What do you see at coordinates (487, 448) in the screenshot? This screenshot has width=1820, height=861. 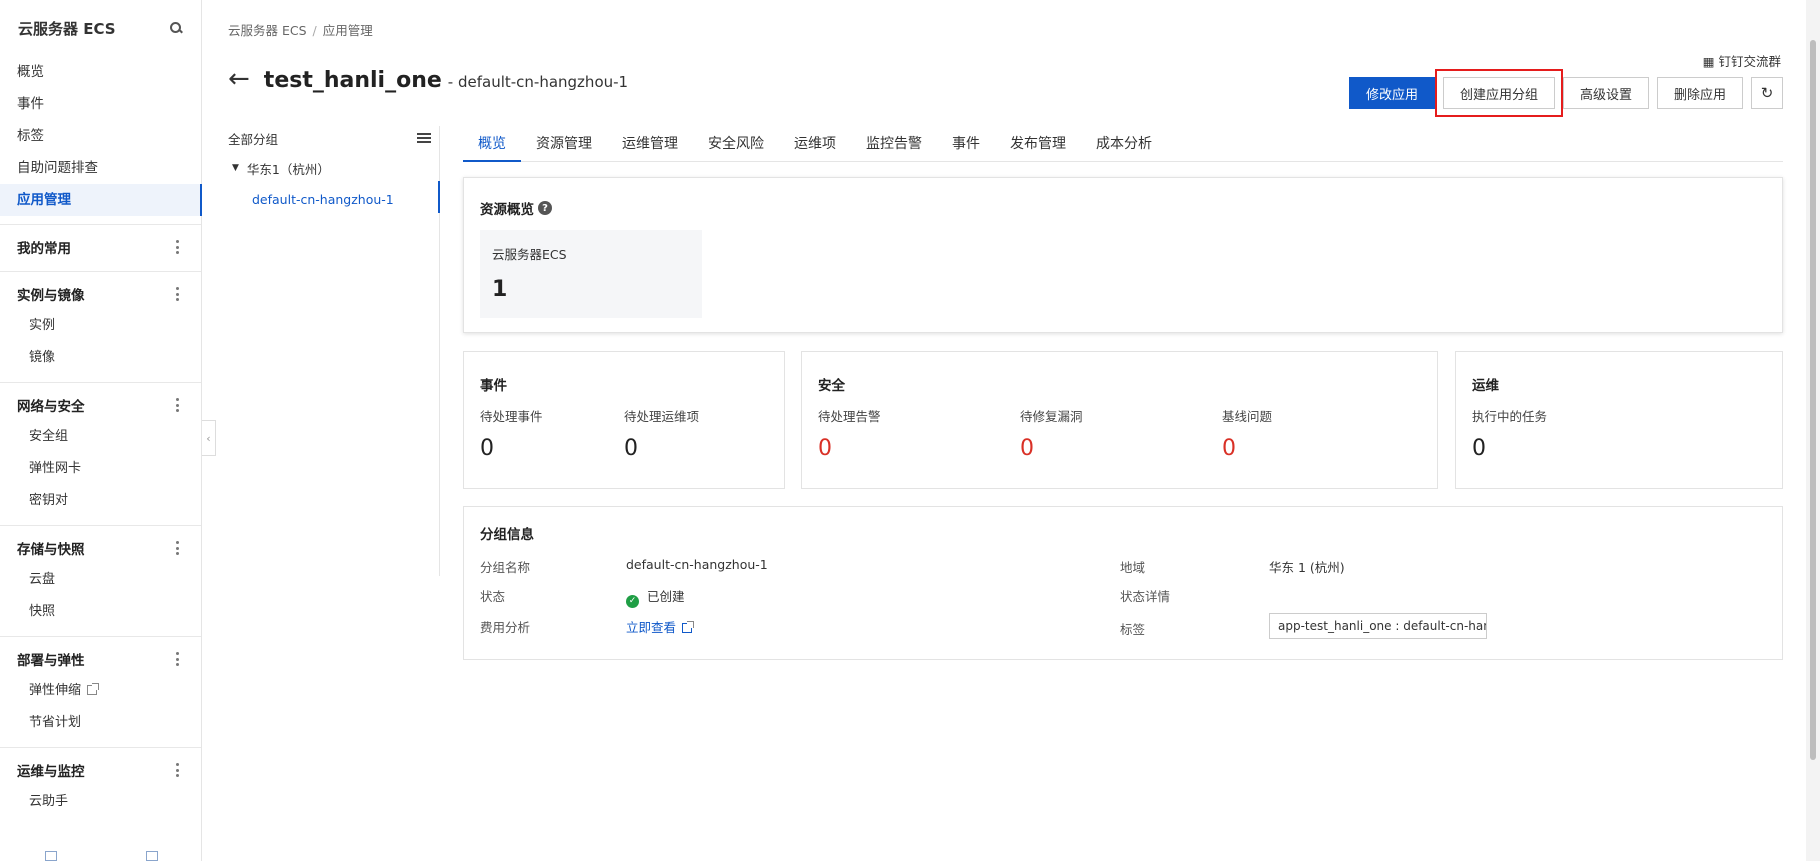 I see `pending-events-value: 0` at bounding box center [487, 448].